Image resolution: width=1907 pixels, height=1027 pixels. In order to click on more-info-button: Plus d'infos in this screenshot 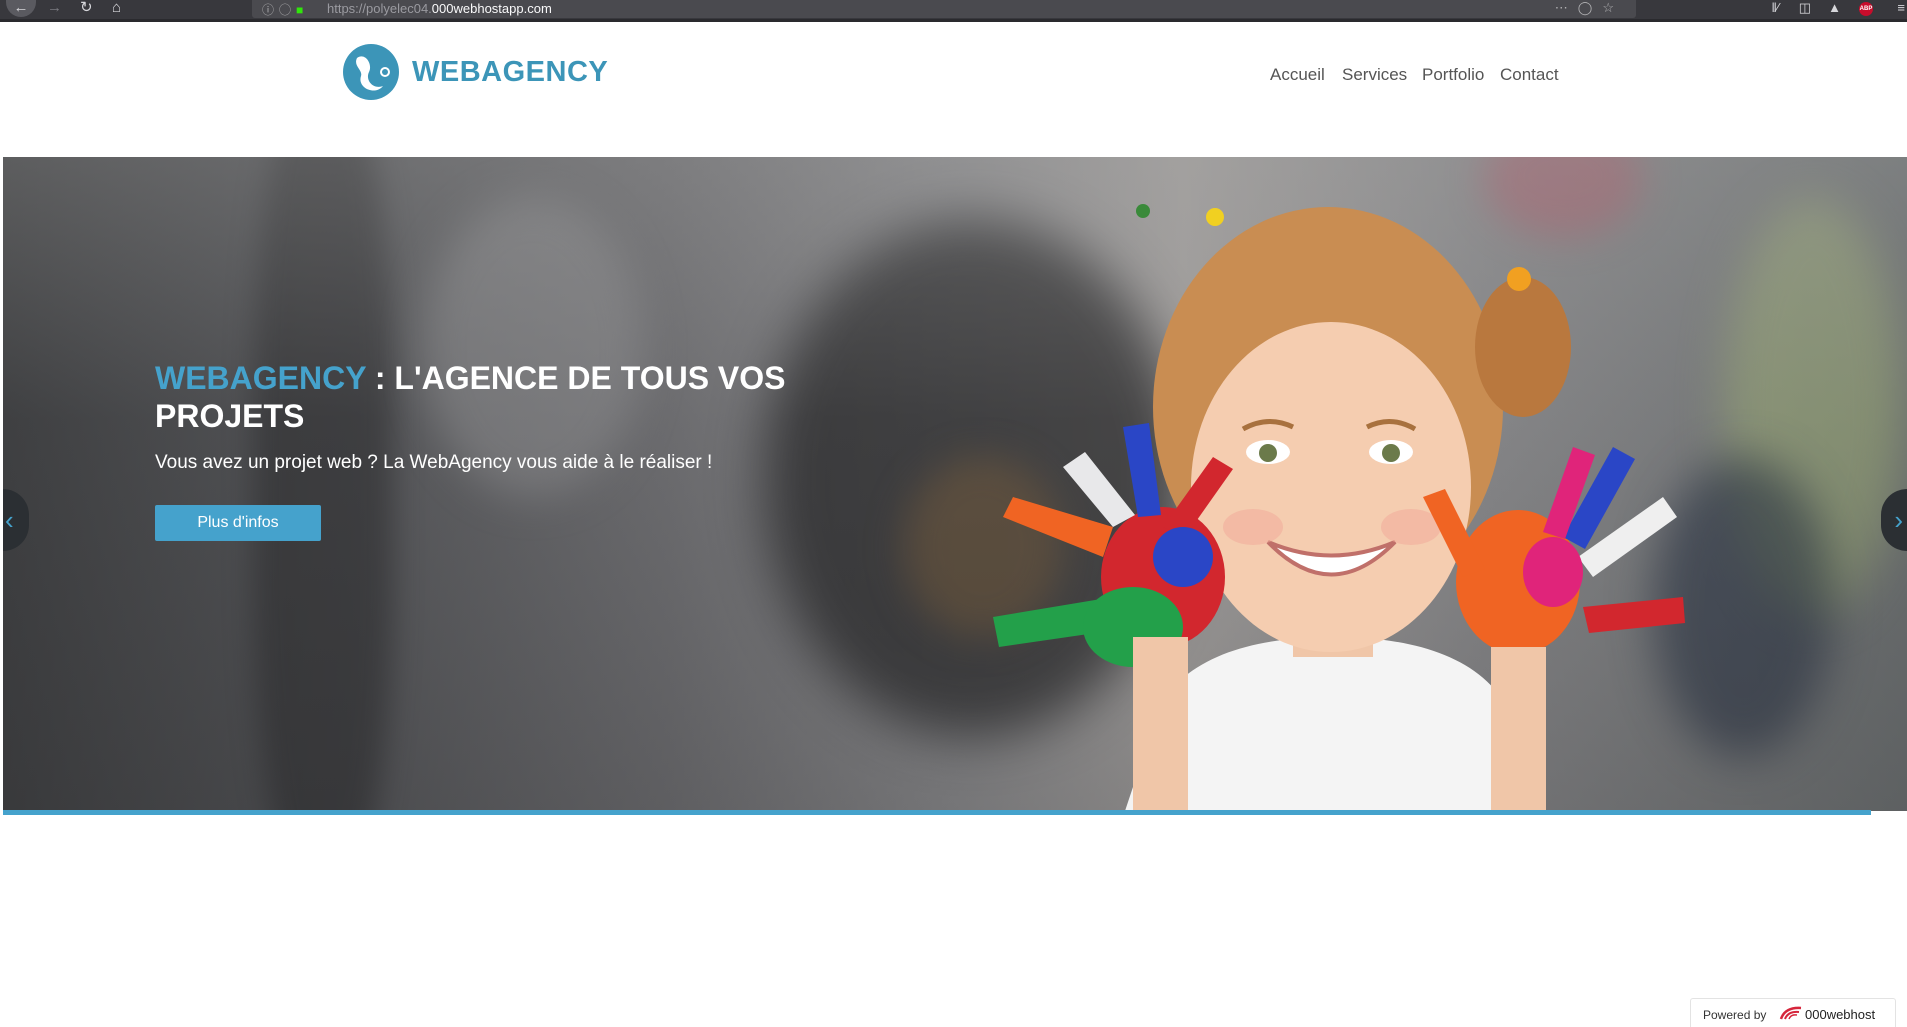, I will do `click(238, 523)`.